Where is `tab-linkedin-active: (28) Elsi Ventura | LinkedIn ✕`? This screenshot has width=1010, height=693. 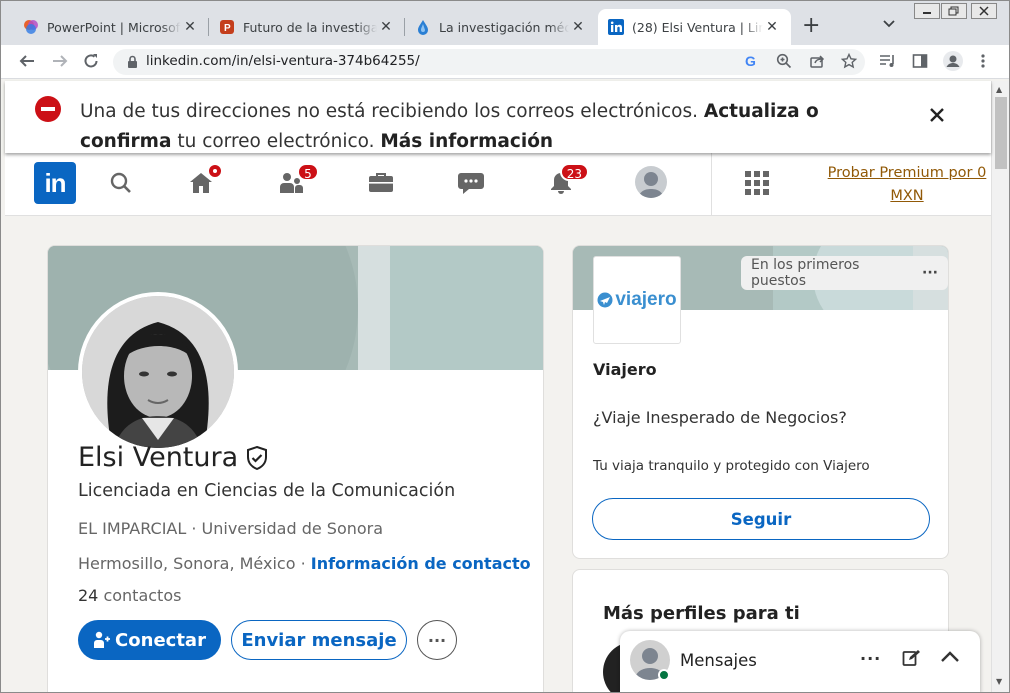 tab-linkedin-active: (28) Elsi Ventura | LinkedIn ✕ is located at coordinates (694, 27).